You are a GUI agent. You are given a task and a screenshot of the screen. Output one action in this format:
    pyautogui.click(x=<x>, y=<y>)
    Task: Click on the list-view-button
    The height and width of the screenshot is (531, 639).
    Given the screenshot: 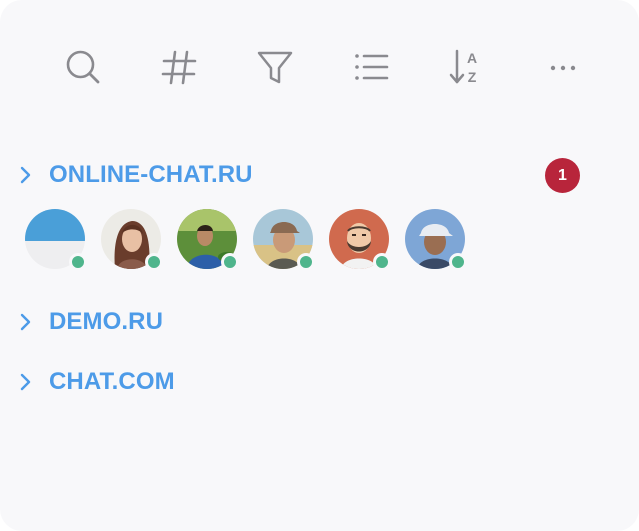 What is the action you would take?
    pyautogui.click(x=370, y=67)
    